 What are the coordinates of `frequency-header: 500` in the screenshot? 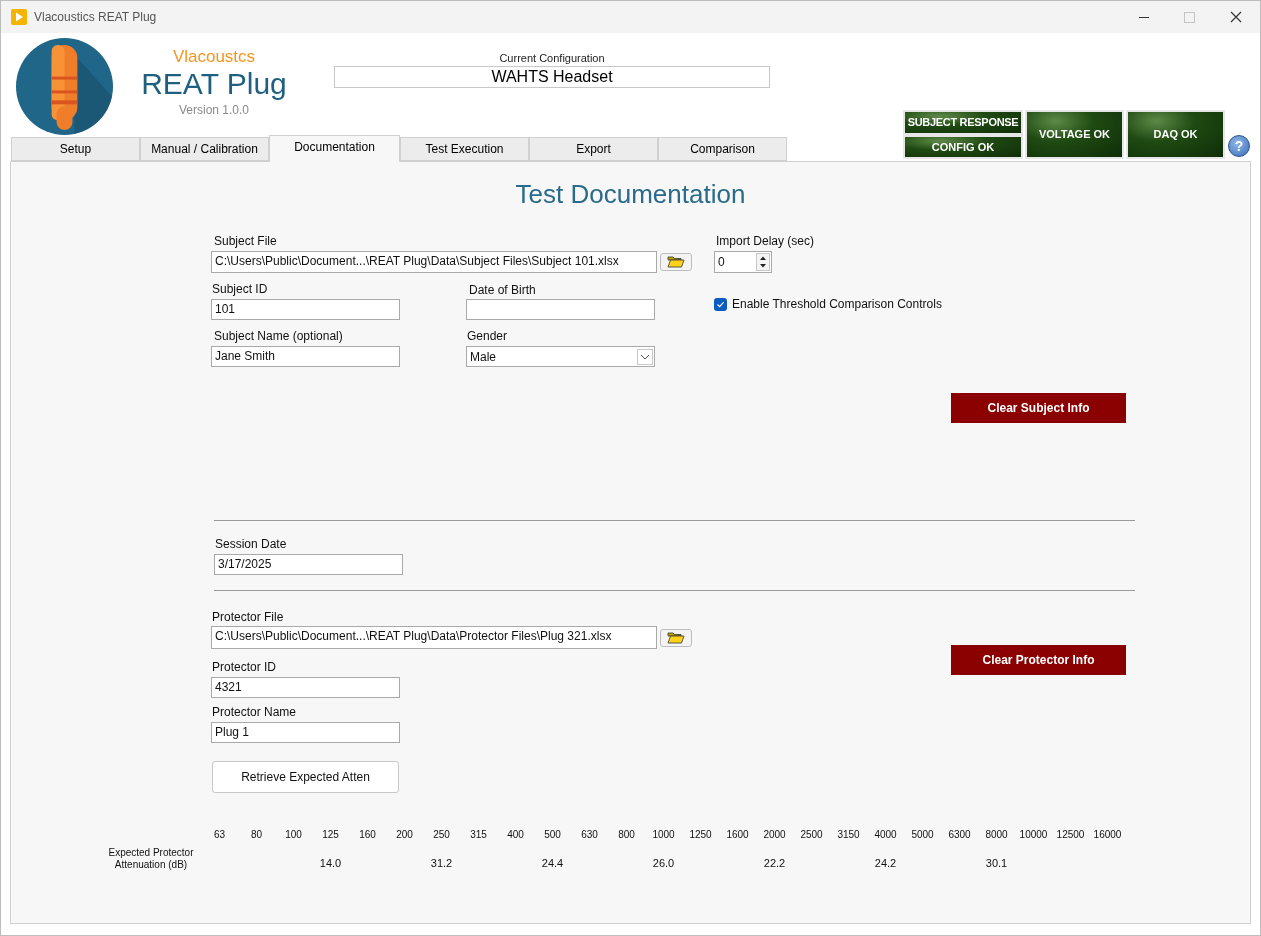 It's located at (552, 835).